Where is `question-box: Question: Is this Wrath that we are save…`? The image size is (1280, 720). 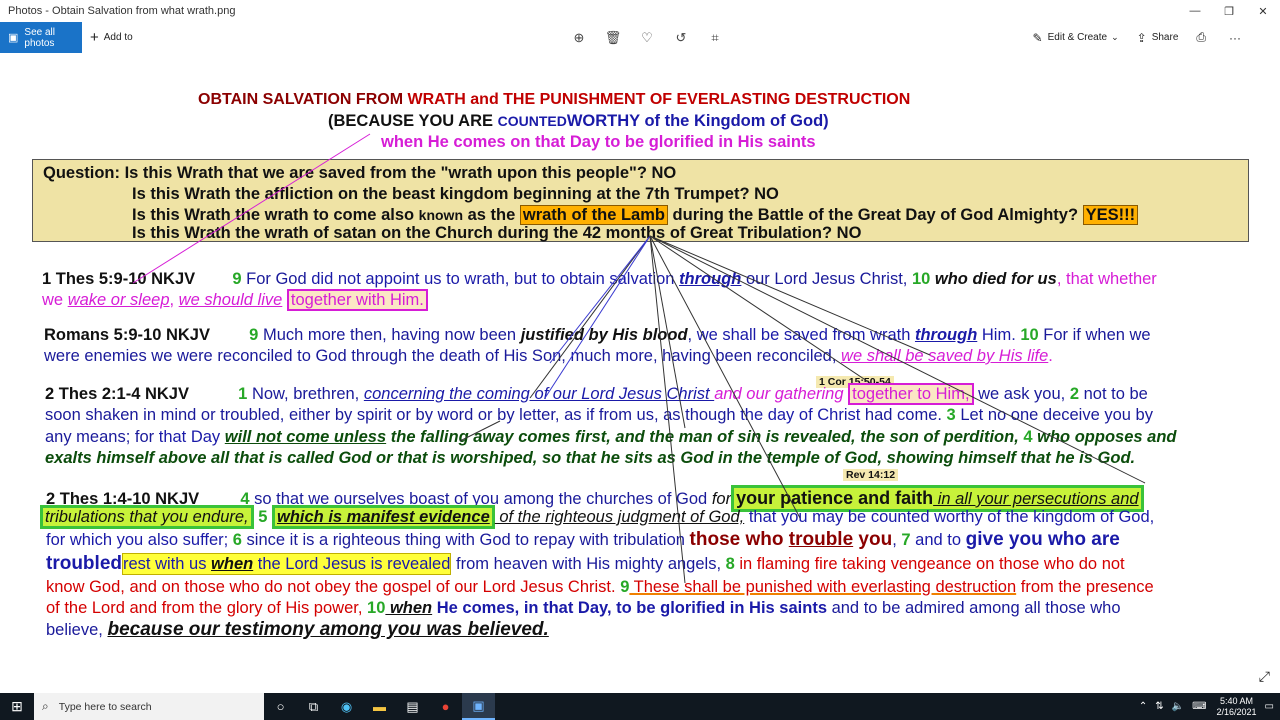 question-box: Question: Is this Wrath that we are save… is located at coordinates (640, 200).